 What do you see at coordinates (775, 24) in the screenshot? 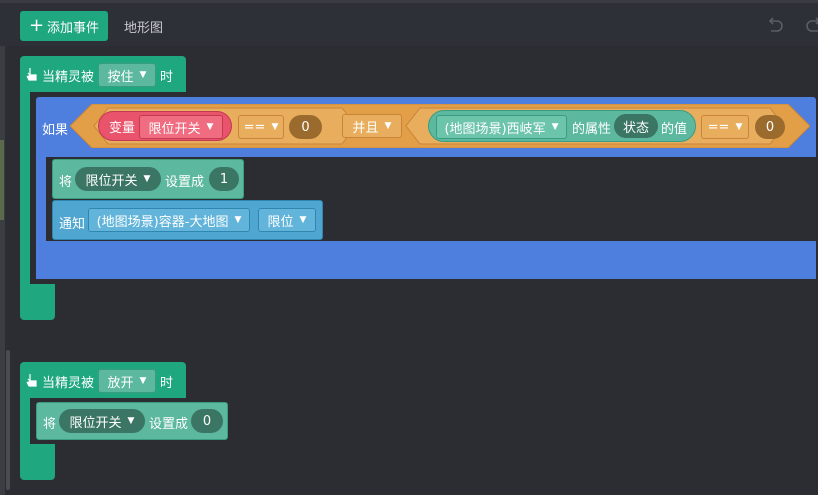
I see `undo-icon` at bounding box center [775, 24].